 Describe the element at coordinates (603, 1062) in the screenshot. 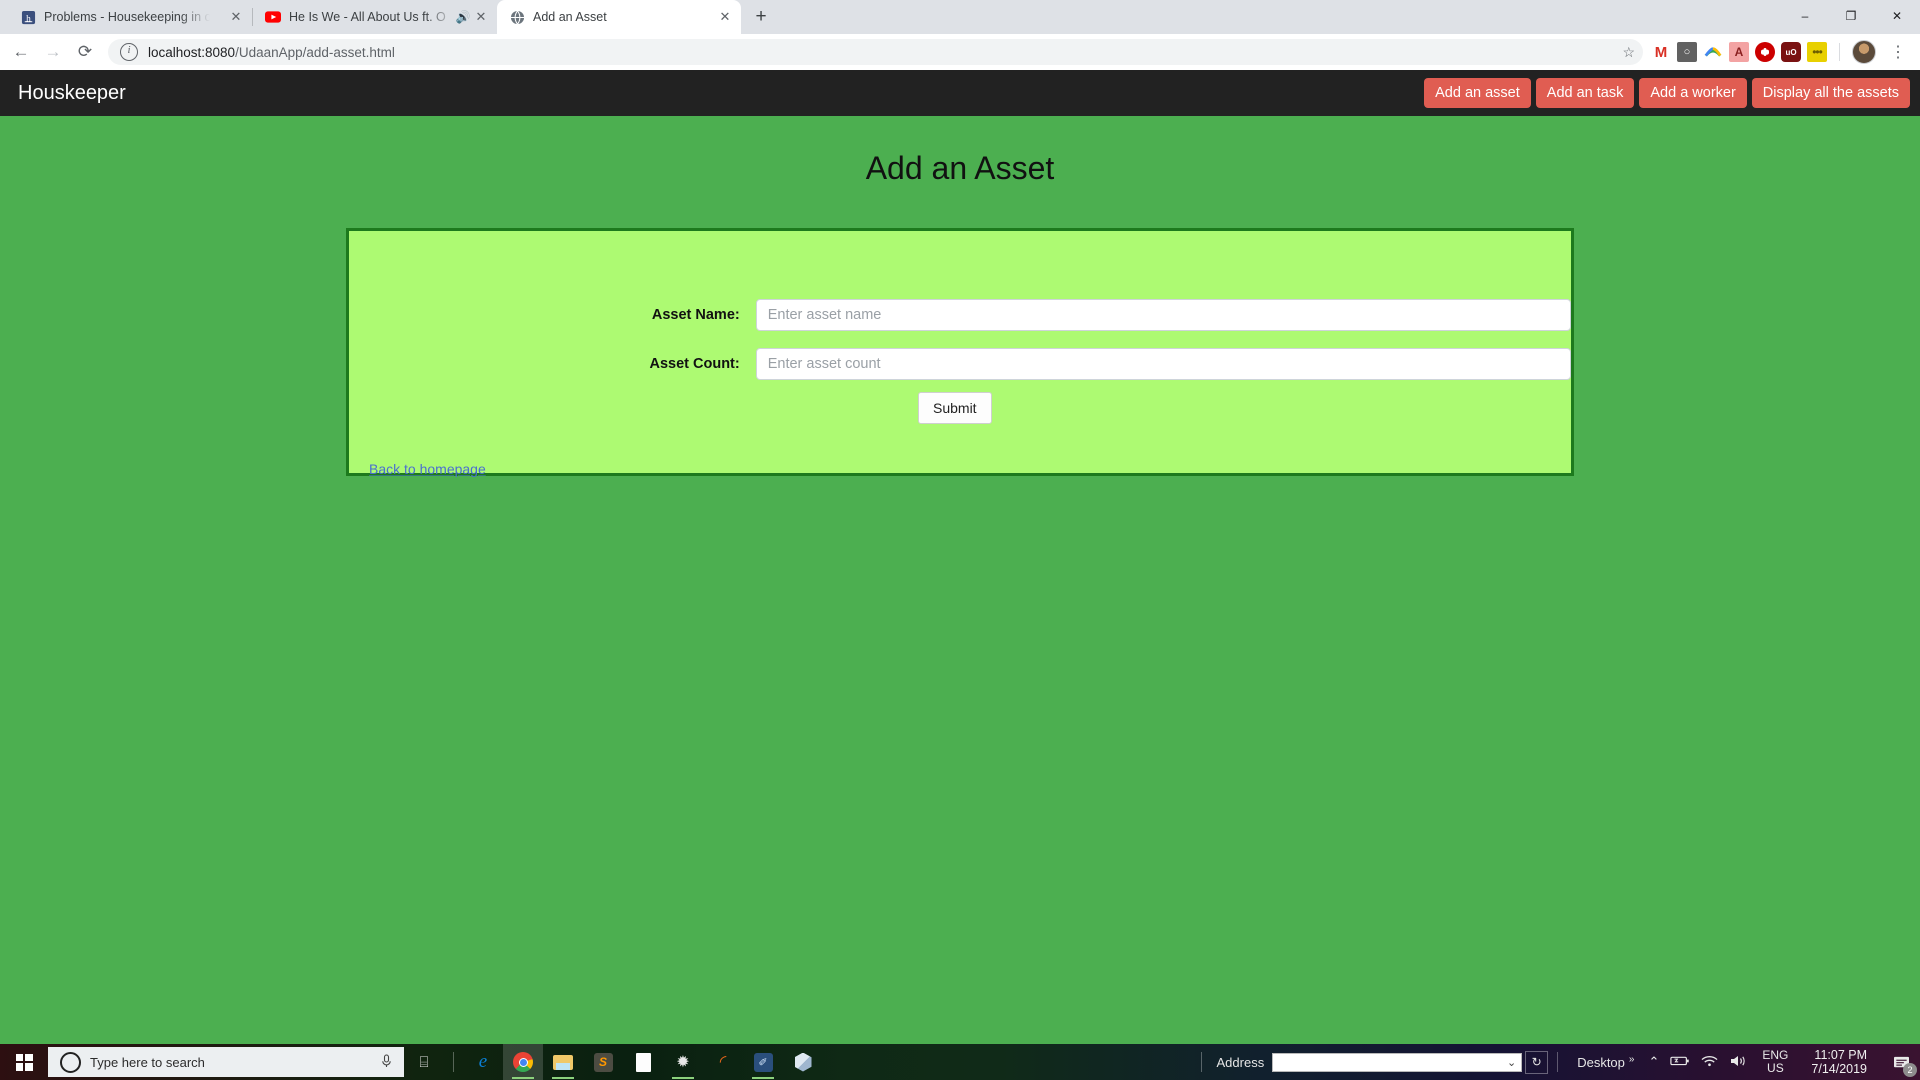

I see `sublime-text-icon: S` at that location.